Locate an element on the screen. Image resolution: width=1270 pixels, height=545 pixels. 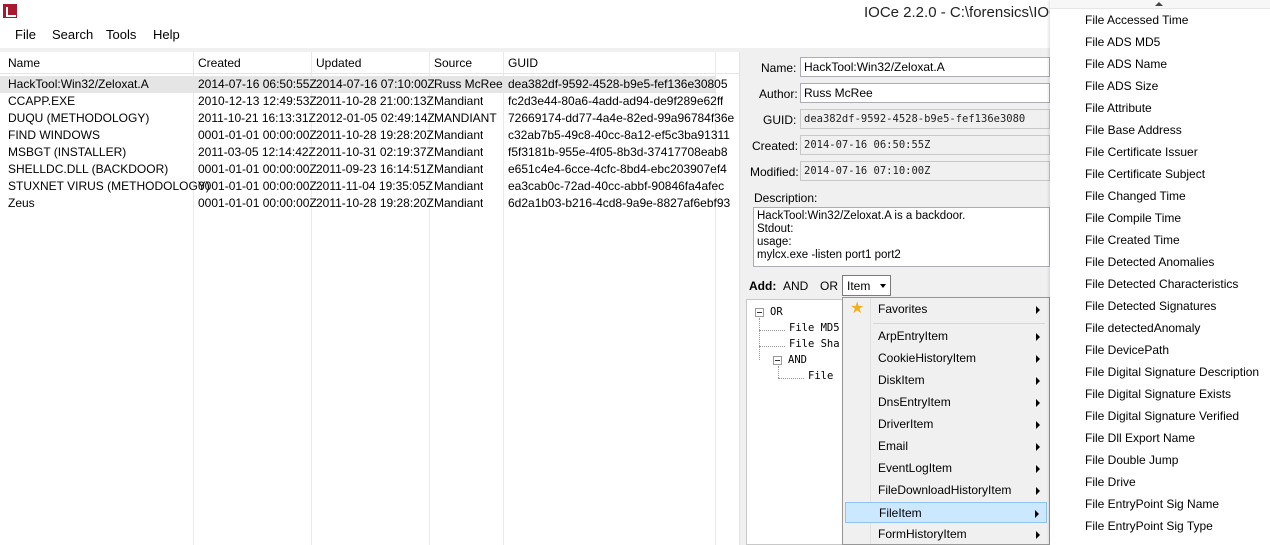
cell-guid: 72669174-dd77-4a4e-82ed-99a96784f36e is located at coordinates (621, 118).